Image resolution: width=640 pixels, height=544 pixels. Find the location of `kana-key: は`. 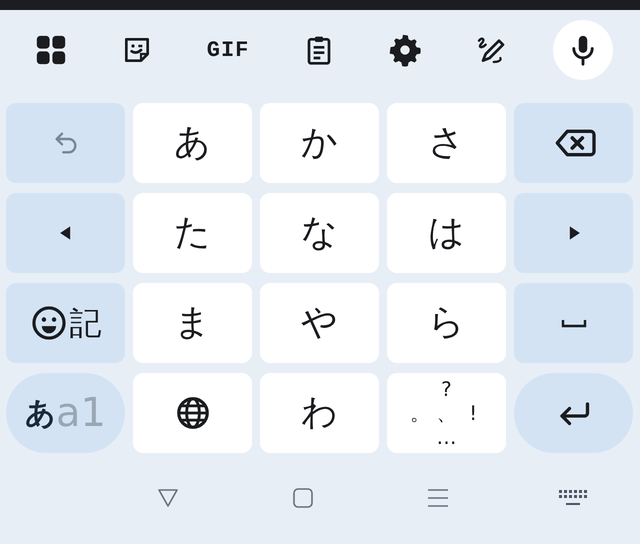

kana-key: は is located at coordinates (446, 233).